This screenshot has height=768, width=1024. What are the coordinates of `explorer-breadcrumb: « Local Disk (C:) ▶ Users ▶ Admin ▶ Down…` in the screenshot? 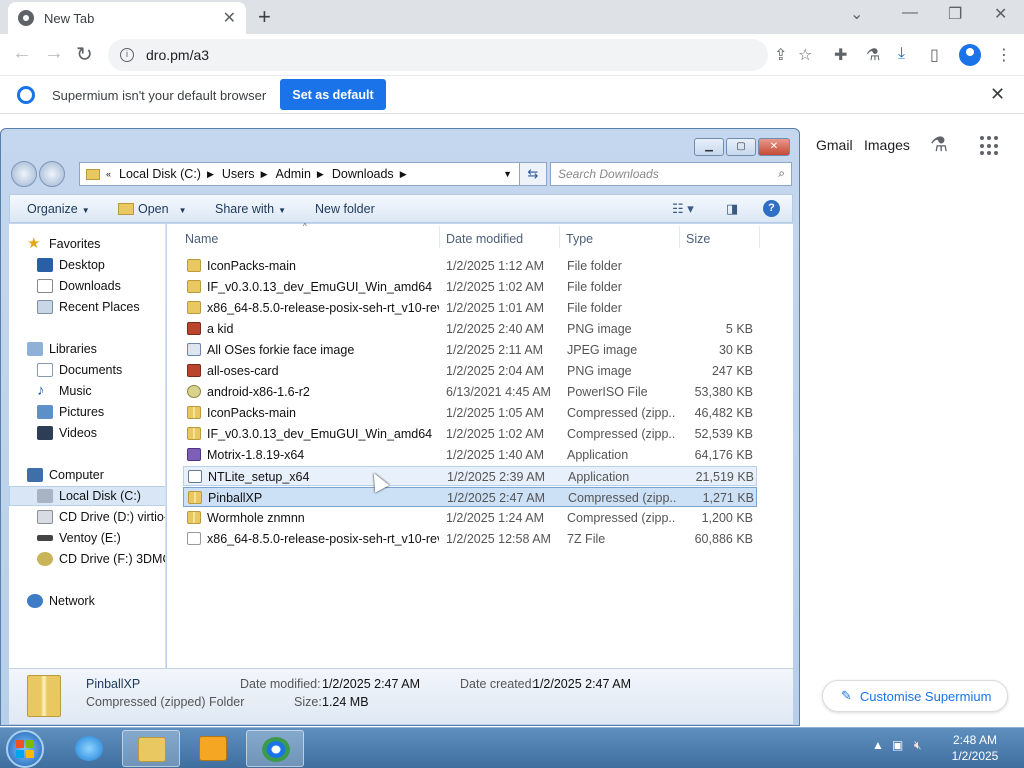 It's located at (313, 174).